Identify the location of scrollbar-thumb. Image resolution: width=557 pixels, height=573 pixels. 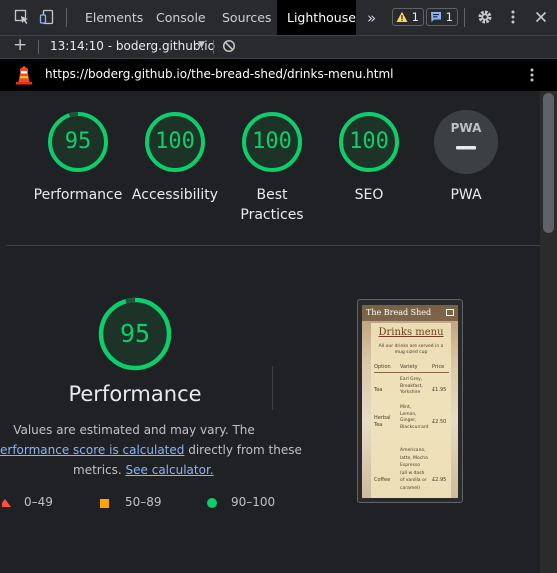
(548, 163).